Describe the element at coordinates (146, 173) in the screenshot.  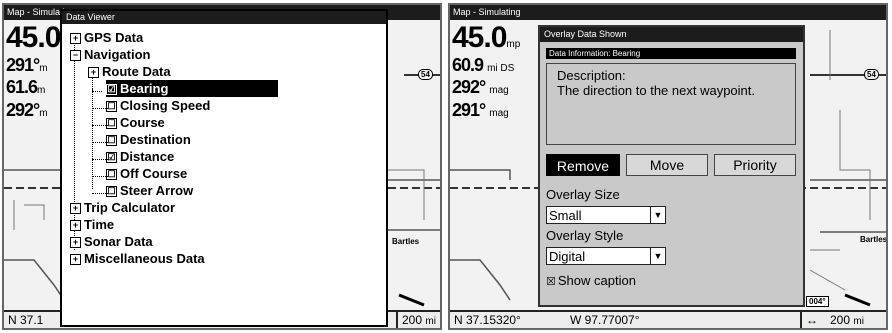
I see `tree-item-off-course: ☐ Off Course` at that location.